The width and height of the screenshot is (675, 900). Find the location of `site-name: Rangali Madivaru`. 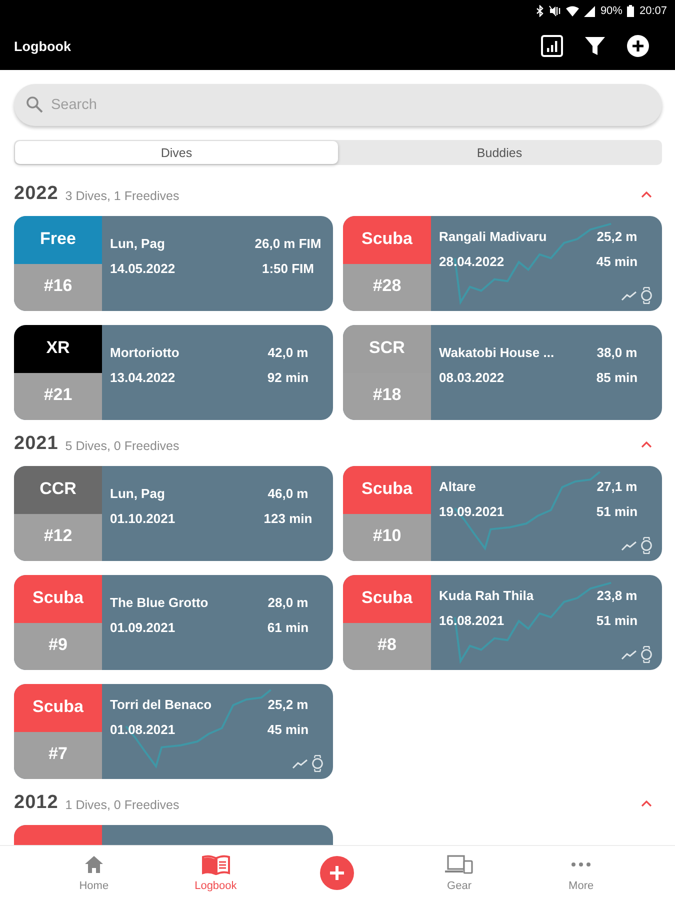

site-name: Rangali Madivaru is located at coordinates (493, 237).